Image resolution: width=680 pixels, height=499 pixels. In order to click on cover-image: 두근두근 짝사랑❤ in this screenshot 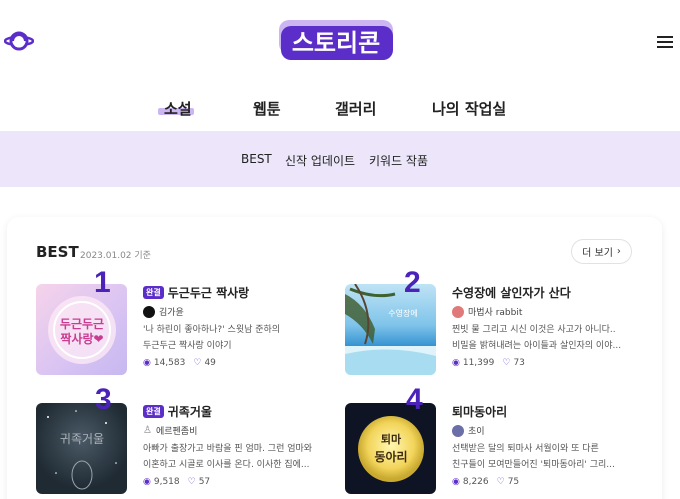, I will do `click(81, 329)`.